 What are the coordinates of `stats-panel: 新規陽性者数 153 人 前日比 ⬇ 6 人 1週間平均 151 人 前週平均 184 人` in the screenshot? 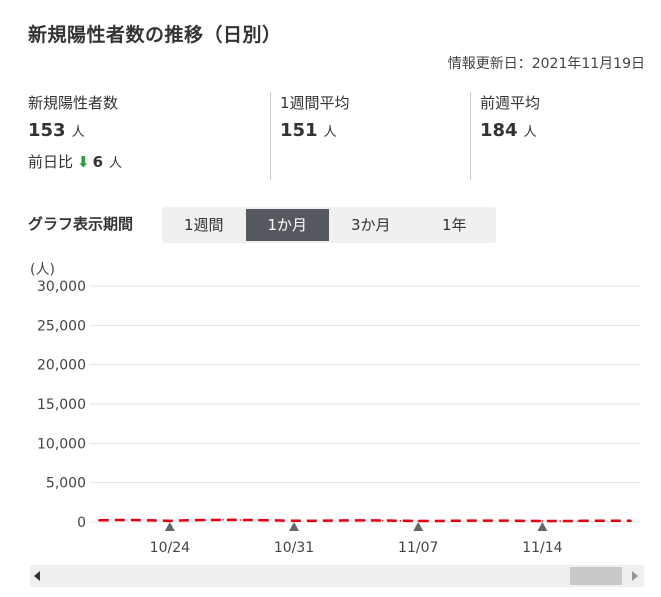 It's located at (338, 136).